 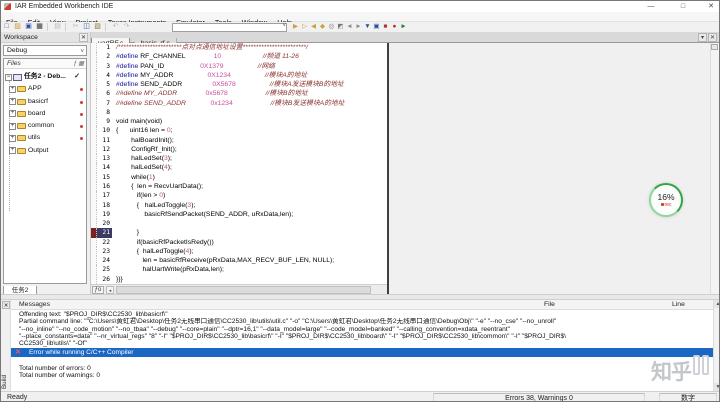 What do you see at coordinates (119, 279) in the screenshot?
I see `code-text: }}}` at bounding box center [119, 279].